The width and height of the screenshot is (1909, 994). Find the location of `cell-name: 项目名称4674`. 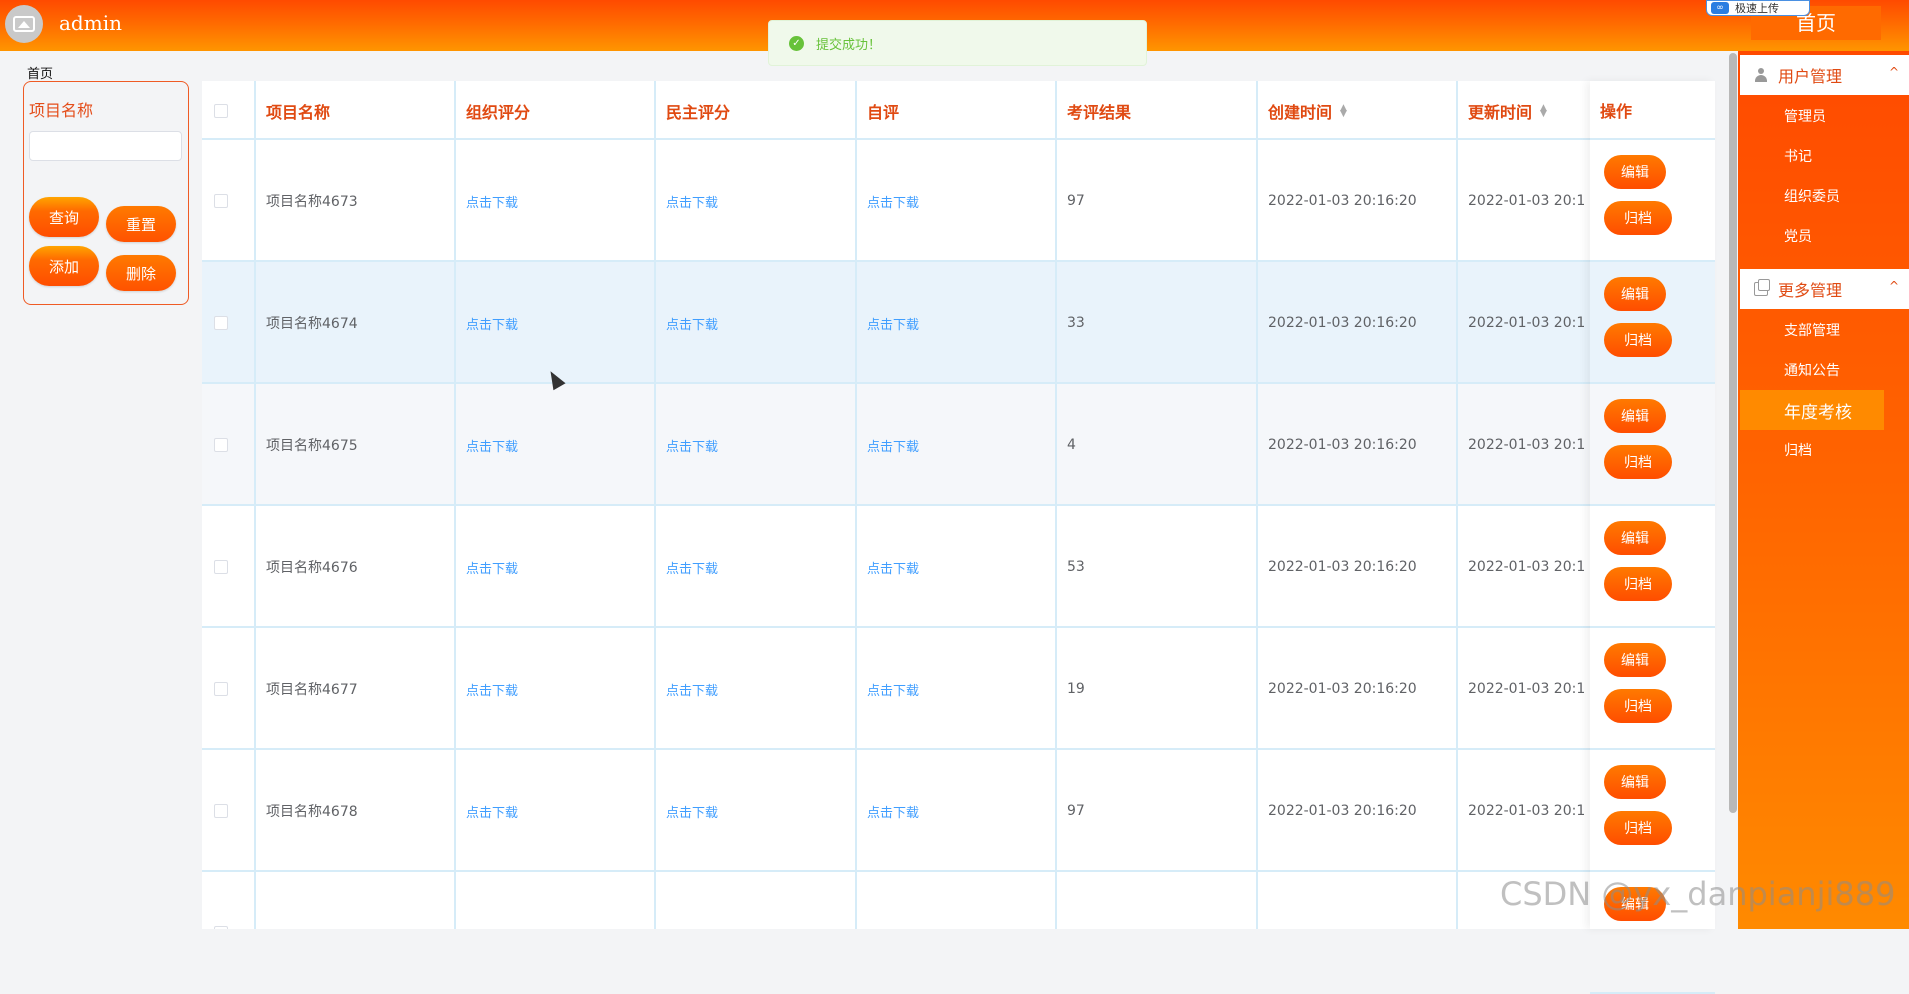

cell-name: 项目名称4674 is located at coordinates (356, 323).